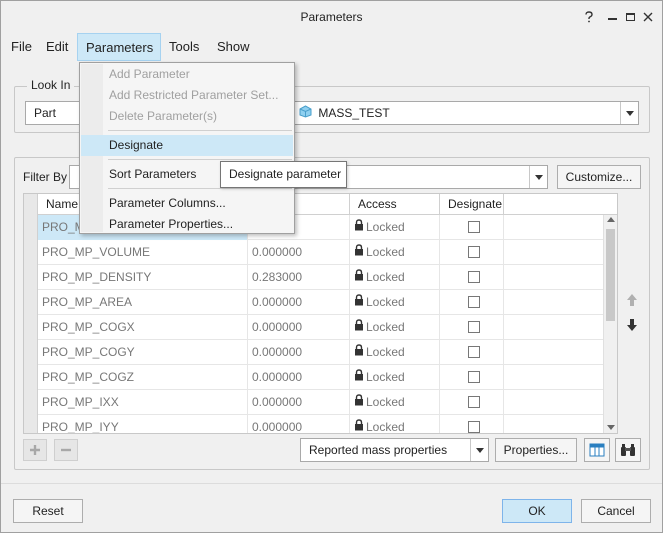 This screenshot has width=663, height=533. I want to click on table-row: PRO_MP_COGX 0.000000 Locked, so click(314, 327).